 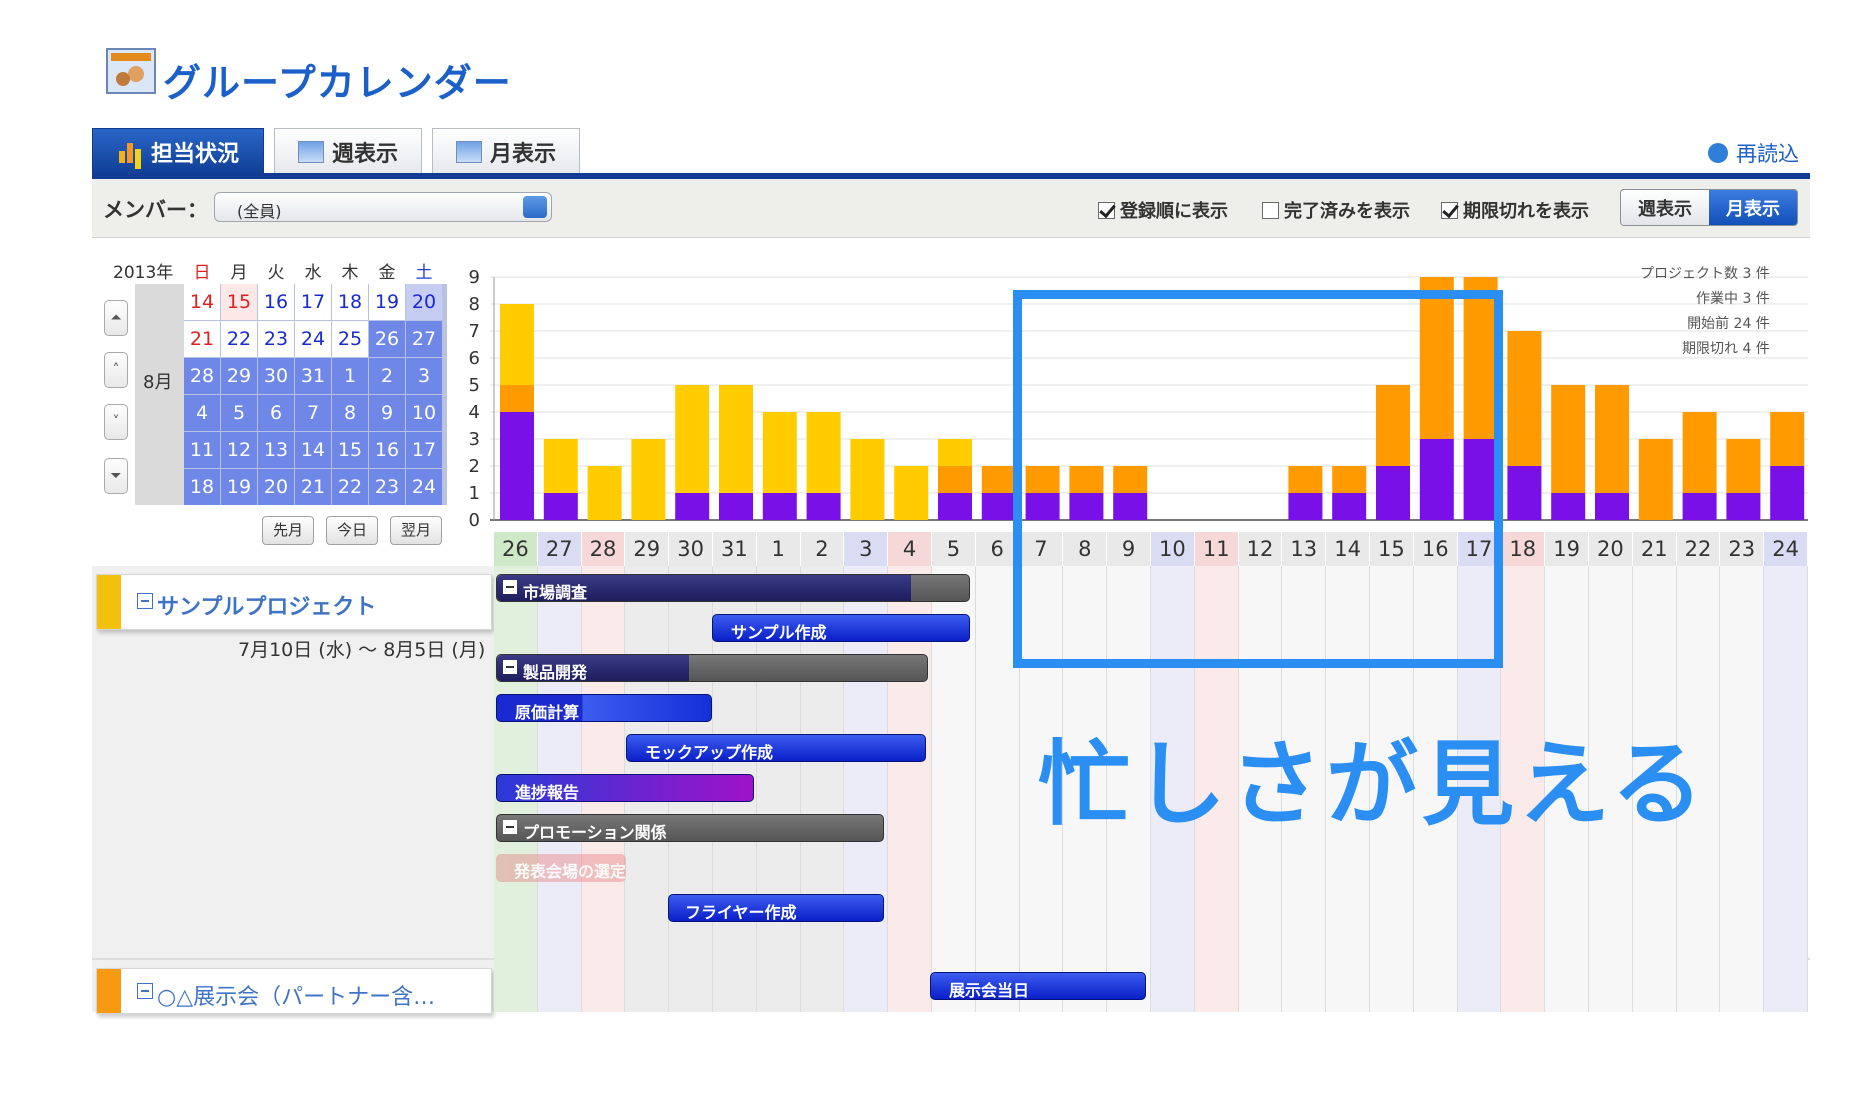 What do you see at coordinates (712, 668) in the screenshot?
I see `task-group-product-development: 製品開発` at bounding box center [712, 668].